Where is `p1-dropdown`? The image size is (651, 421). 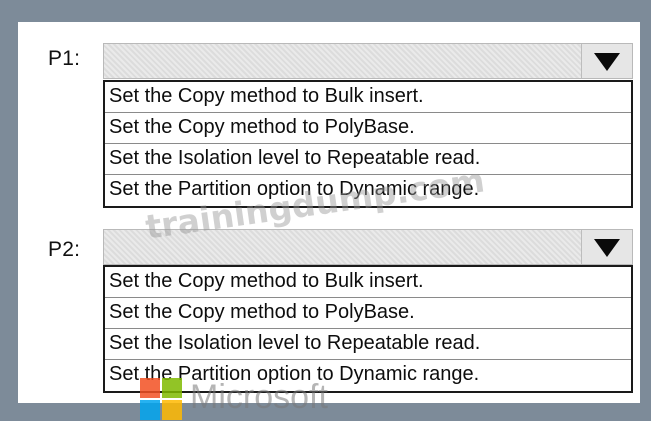
p1-dropdown is located at coordinates (368, 61).